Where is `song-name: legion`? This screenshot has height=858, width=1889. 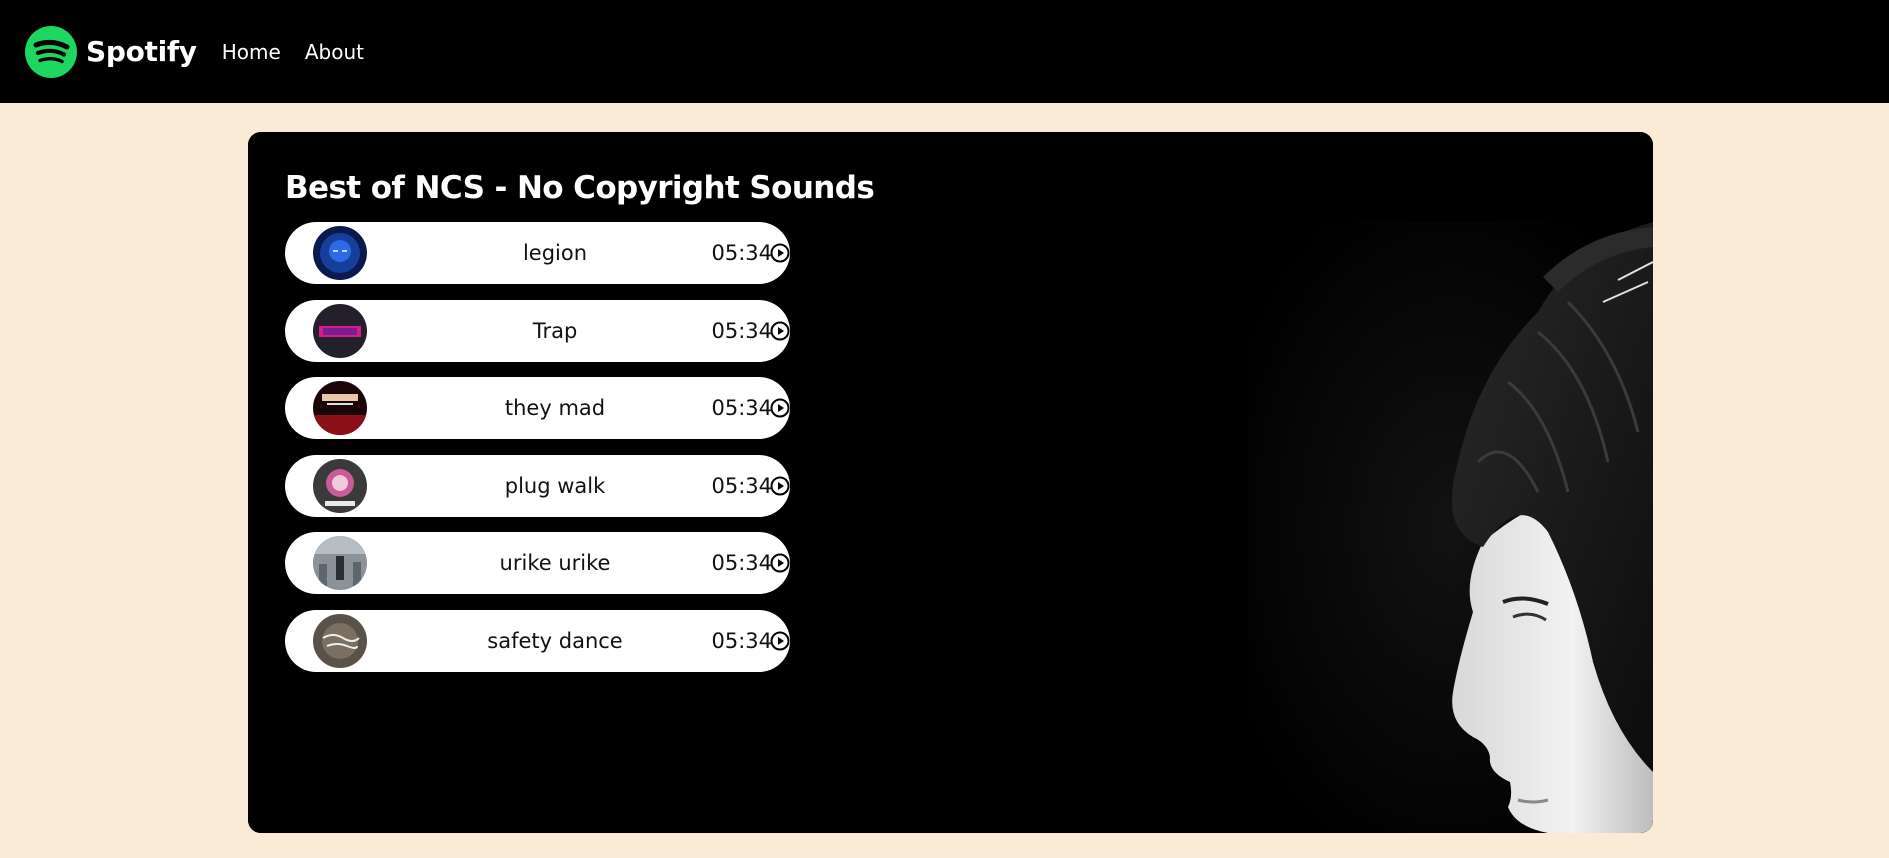 song-name: legion is located at coordinates (555, 253).